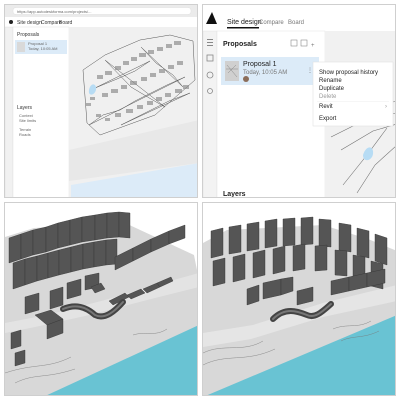 The width and height of the screenshot is (400, 400). What do you see at coordinates (11, 22) in the screenshot?
I see `app-logo` at bounding box center [11, 22].